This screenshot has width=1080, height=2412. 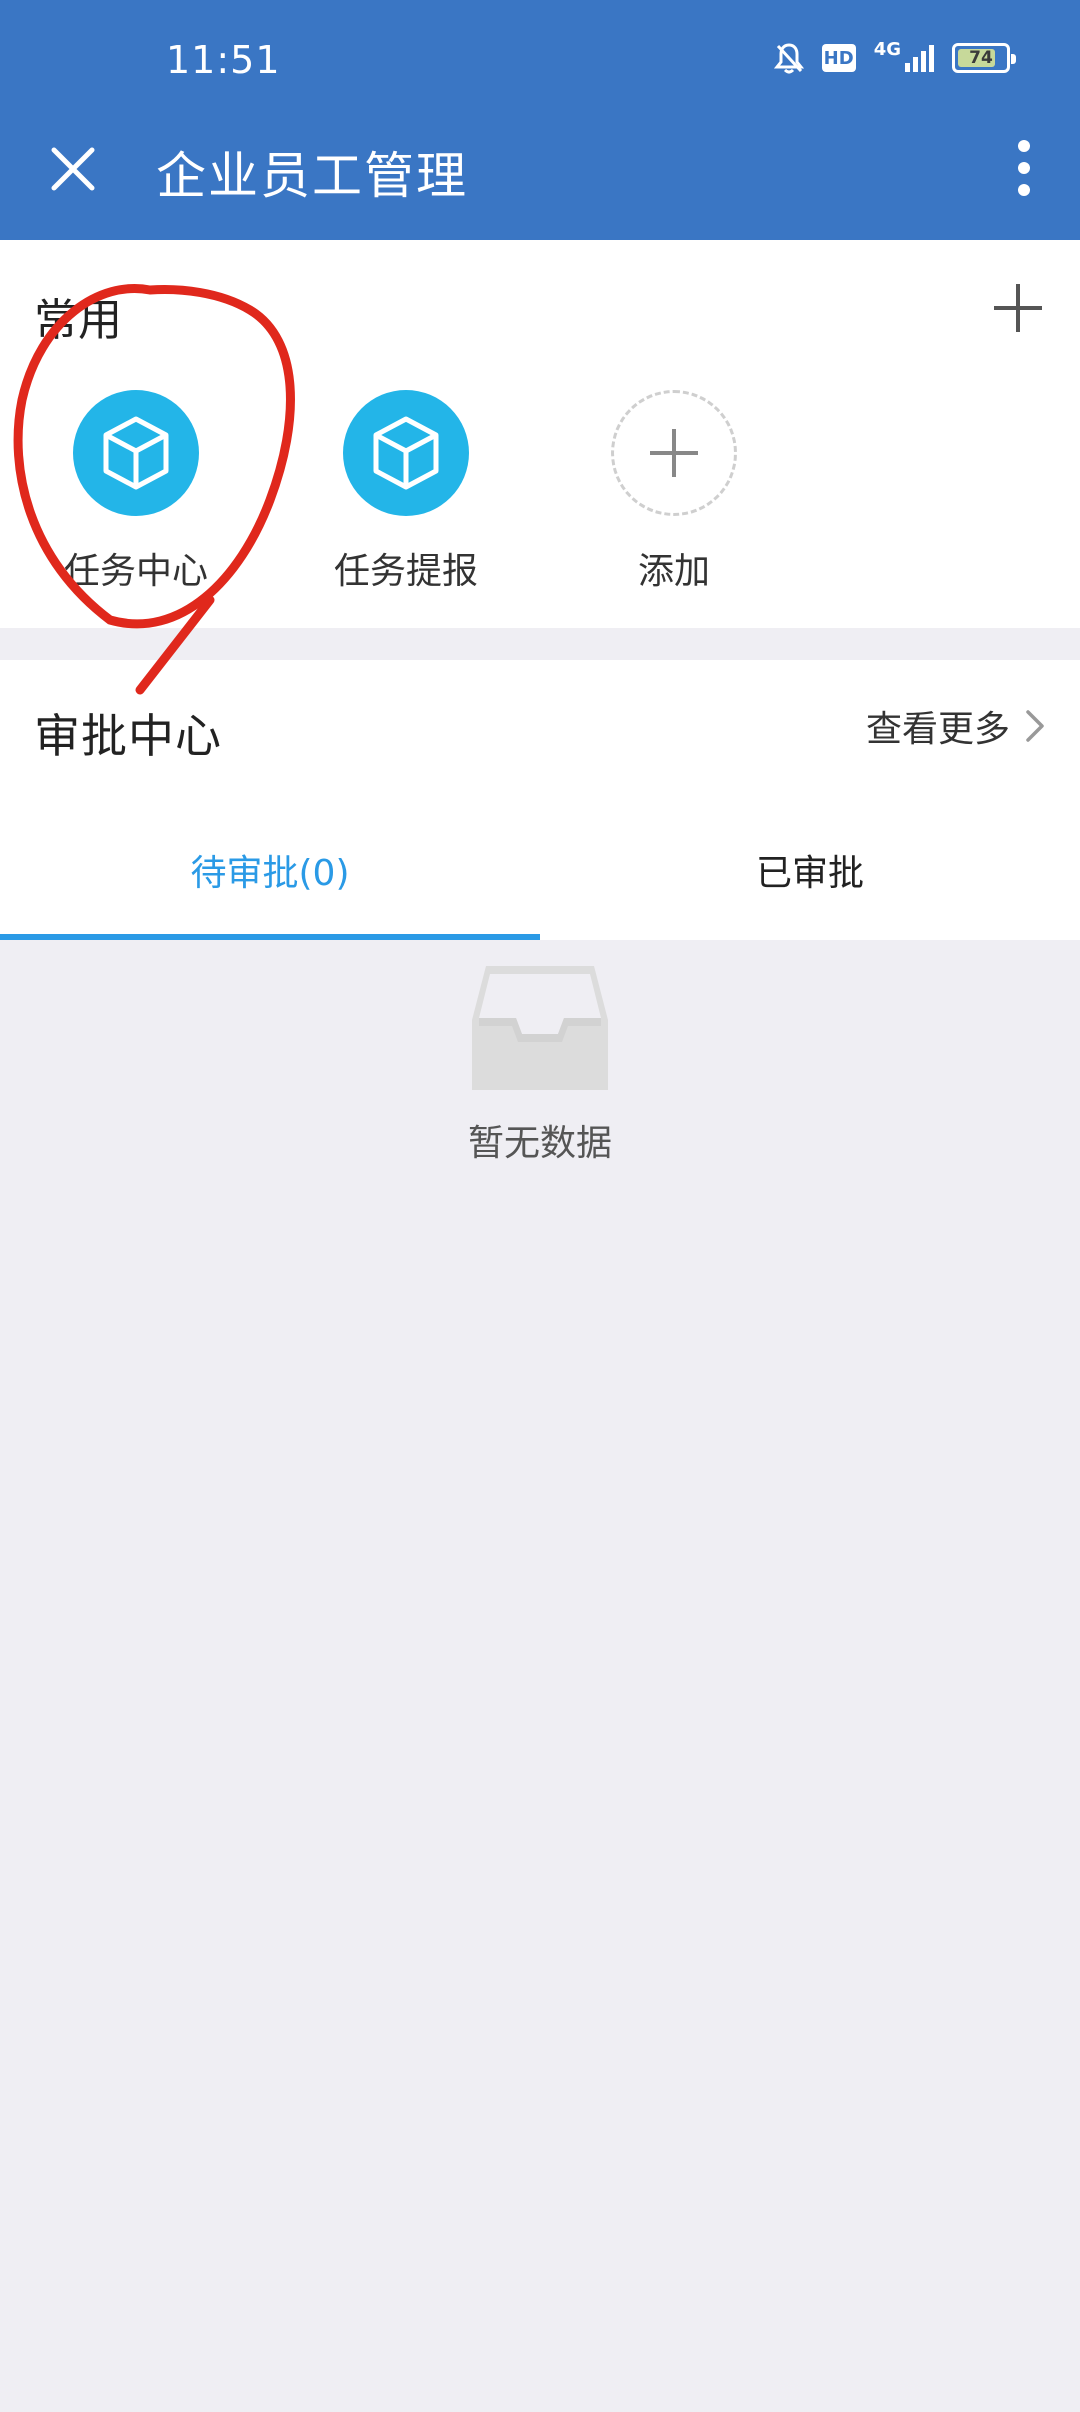 I want to click on app-label: 任务中心, so click(x=135, y=571).